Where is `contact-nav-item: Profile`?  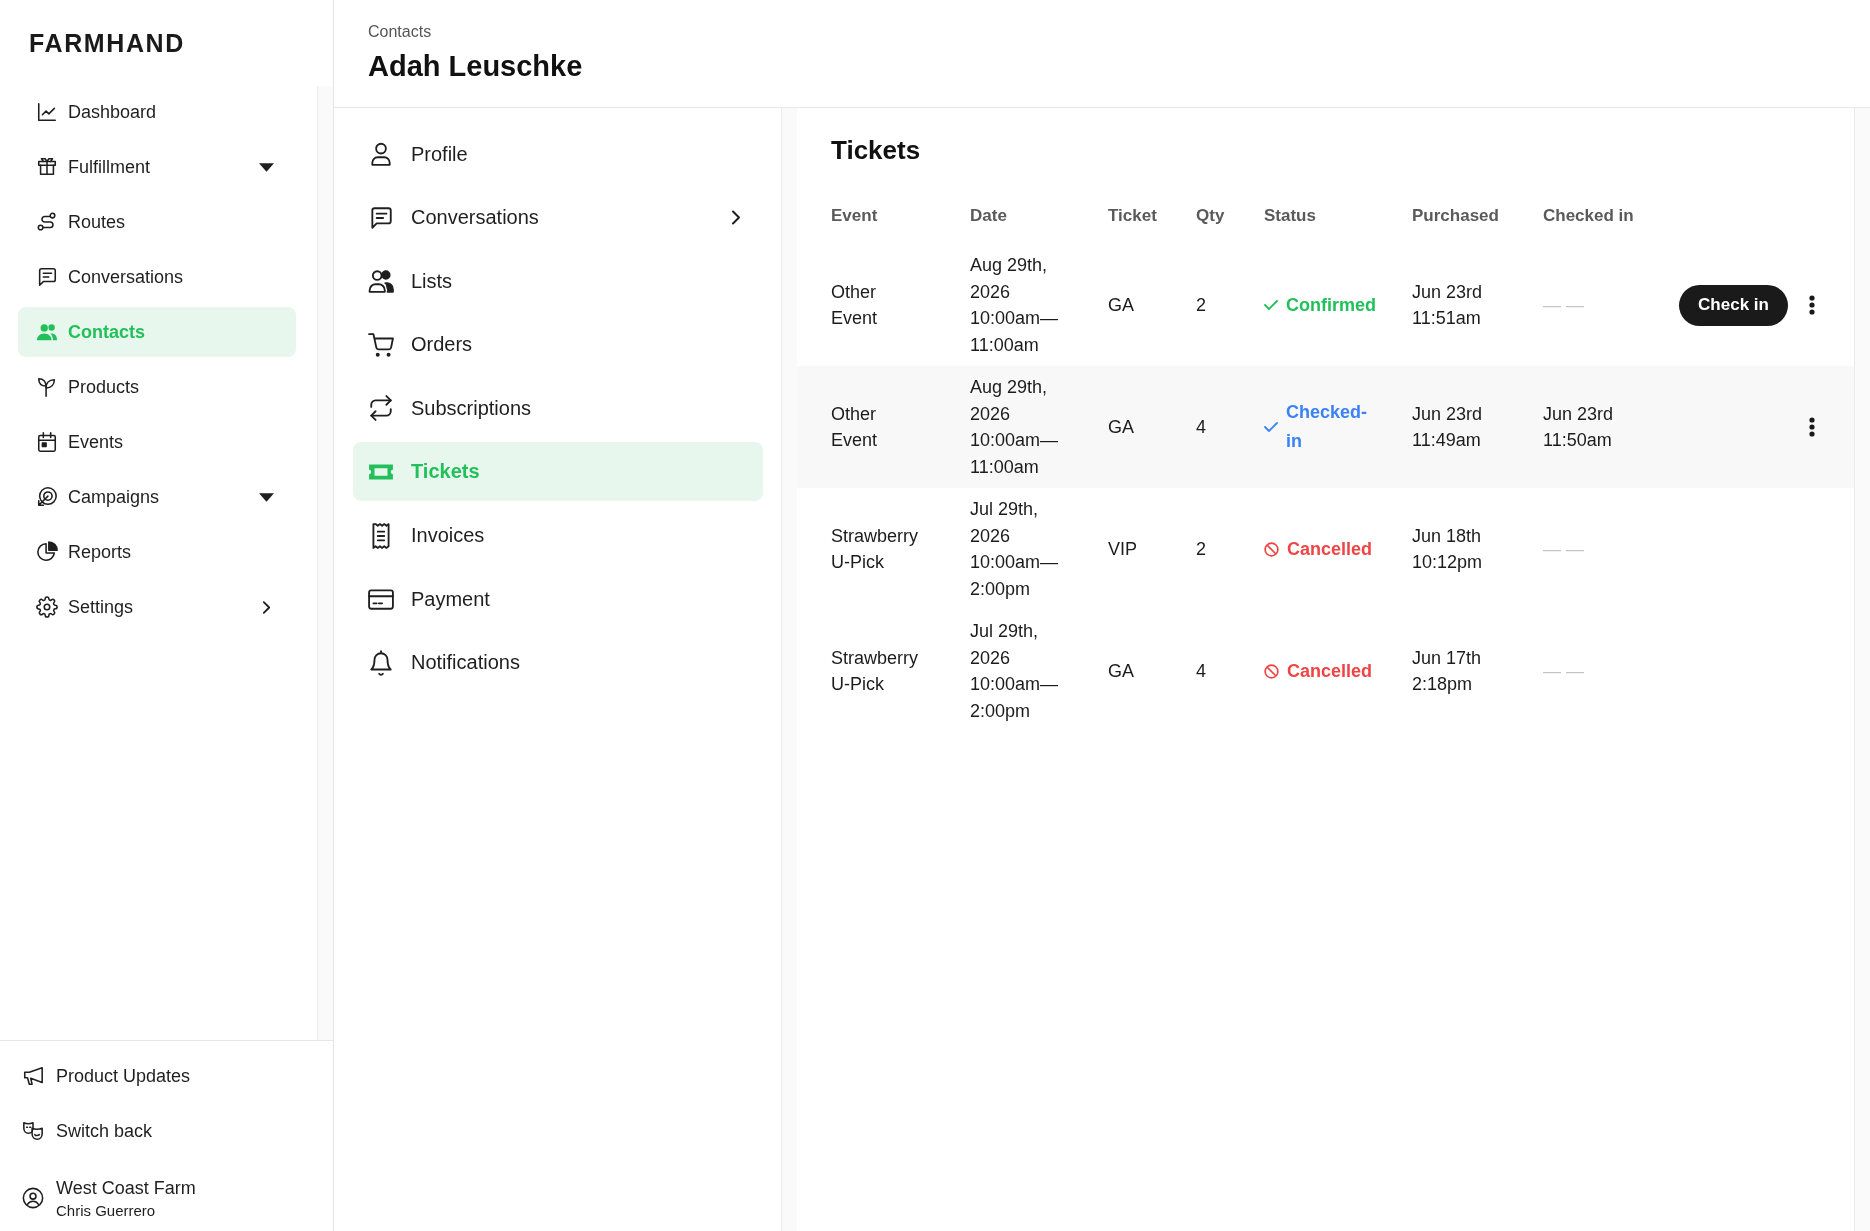
contact-nav-item: Profile is located at coordinates (558, 154).